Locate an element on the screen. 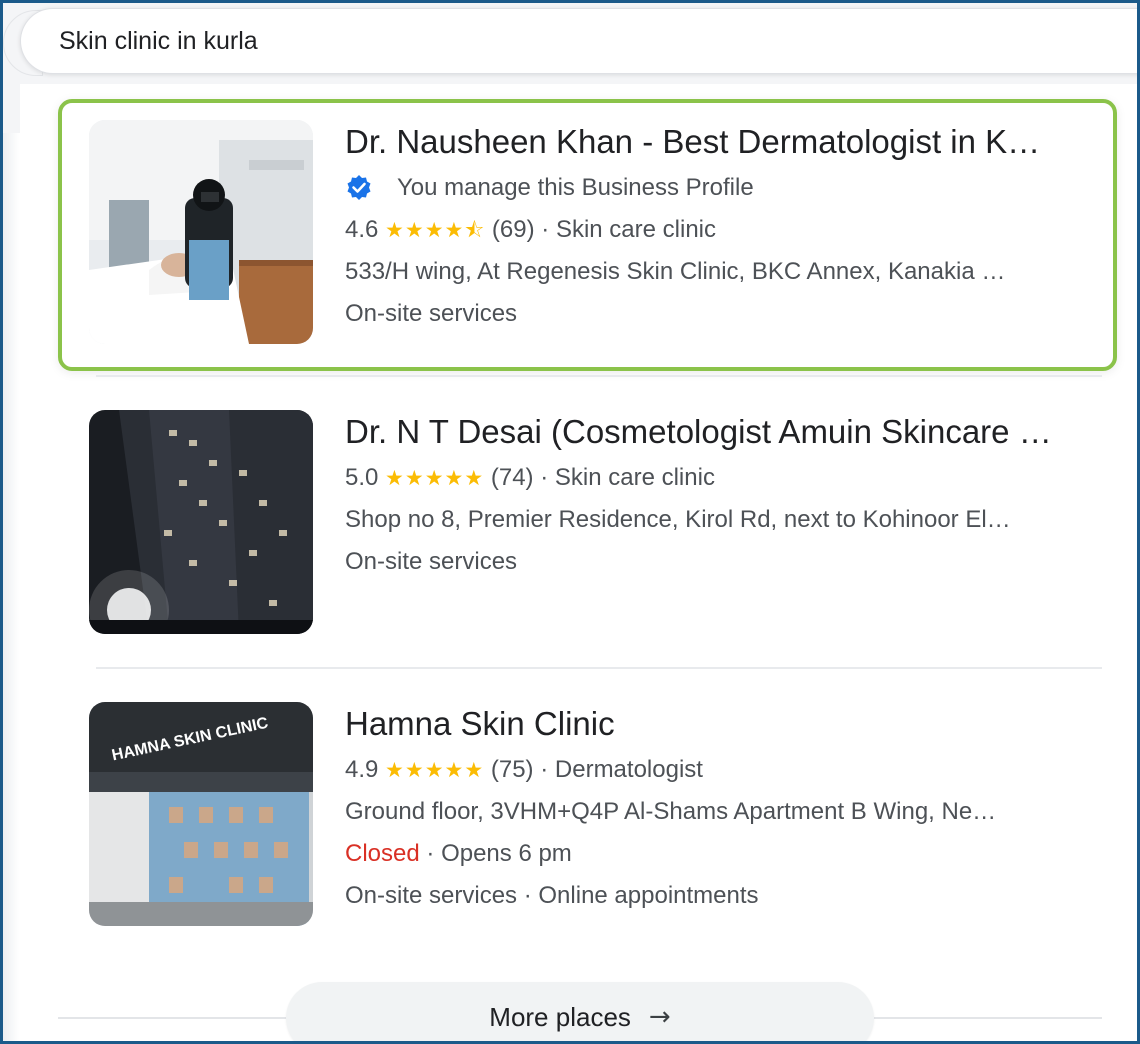  result-title: Hamna Skin Clinic is located at coordinates (732, 724).